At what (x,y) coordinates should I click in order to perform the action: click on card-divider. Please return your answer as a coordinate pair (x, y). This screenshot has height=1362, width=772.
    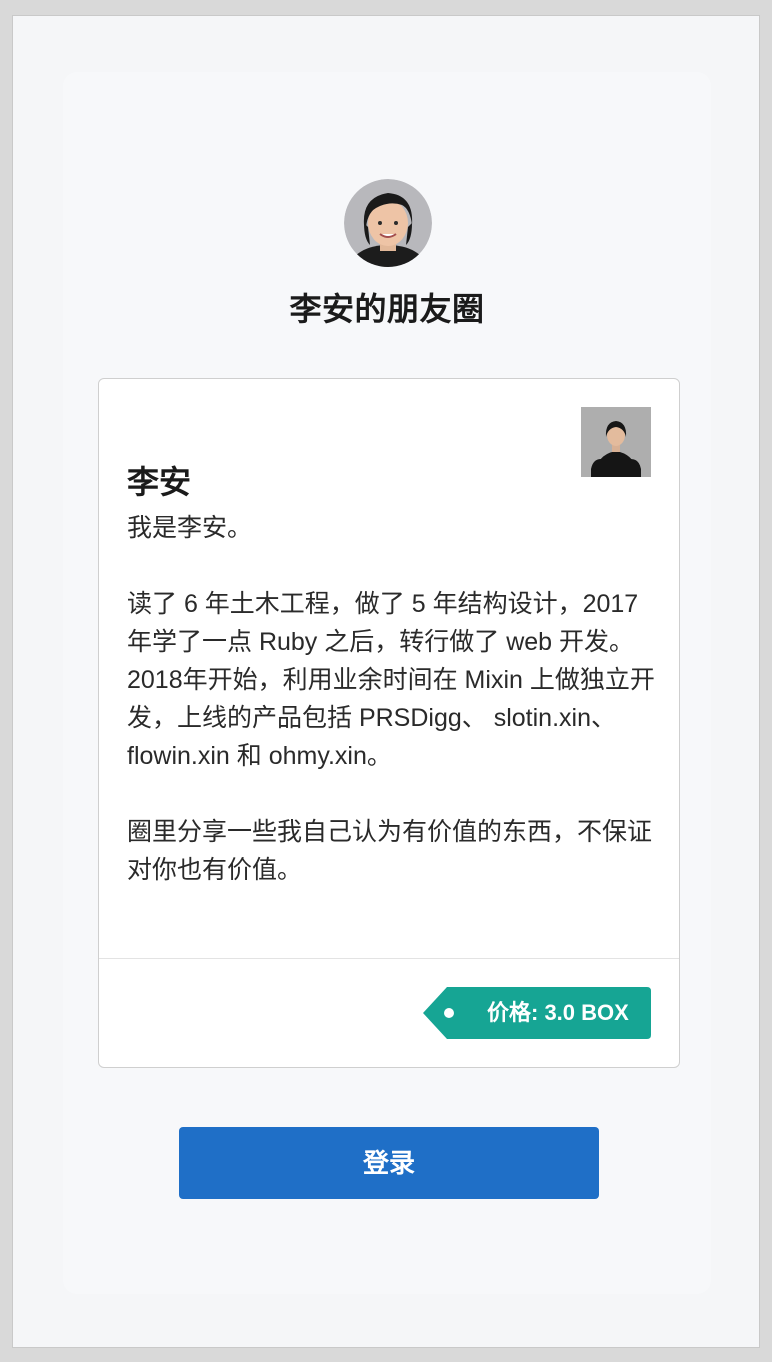
    Looking at the image, I should click on (389, 958).